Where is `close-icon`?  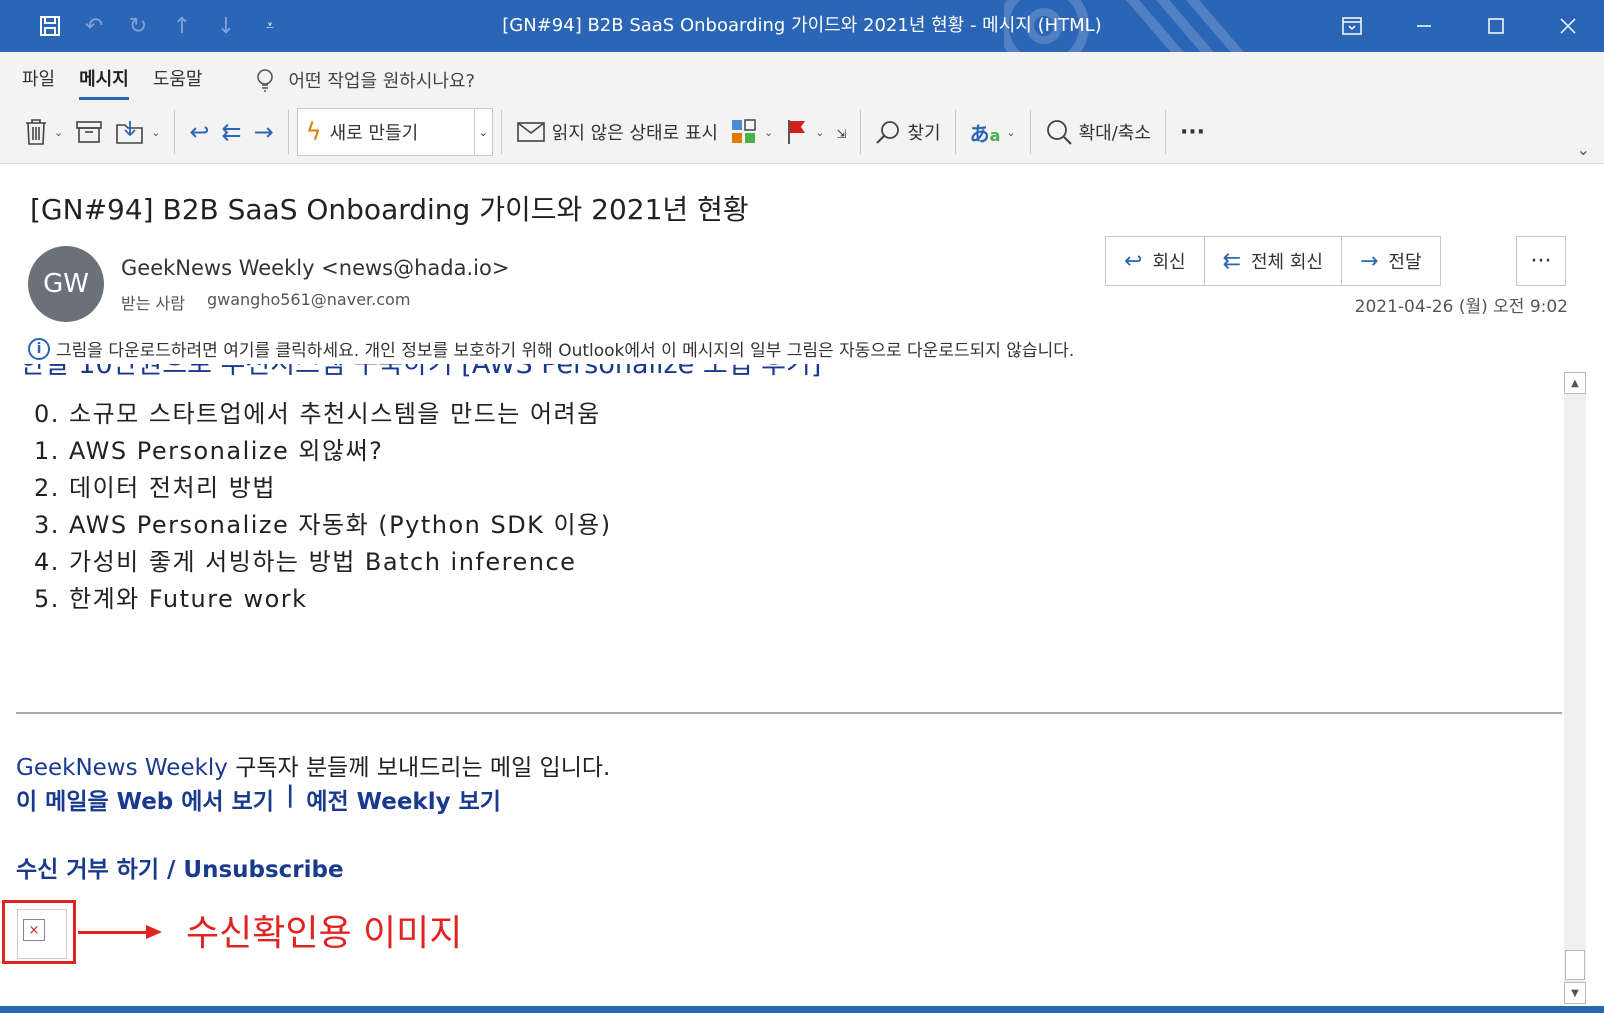
close-icon is located at coordinates (1568, 26).